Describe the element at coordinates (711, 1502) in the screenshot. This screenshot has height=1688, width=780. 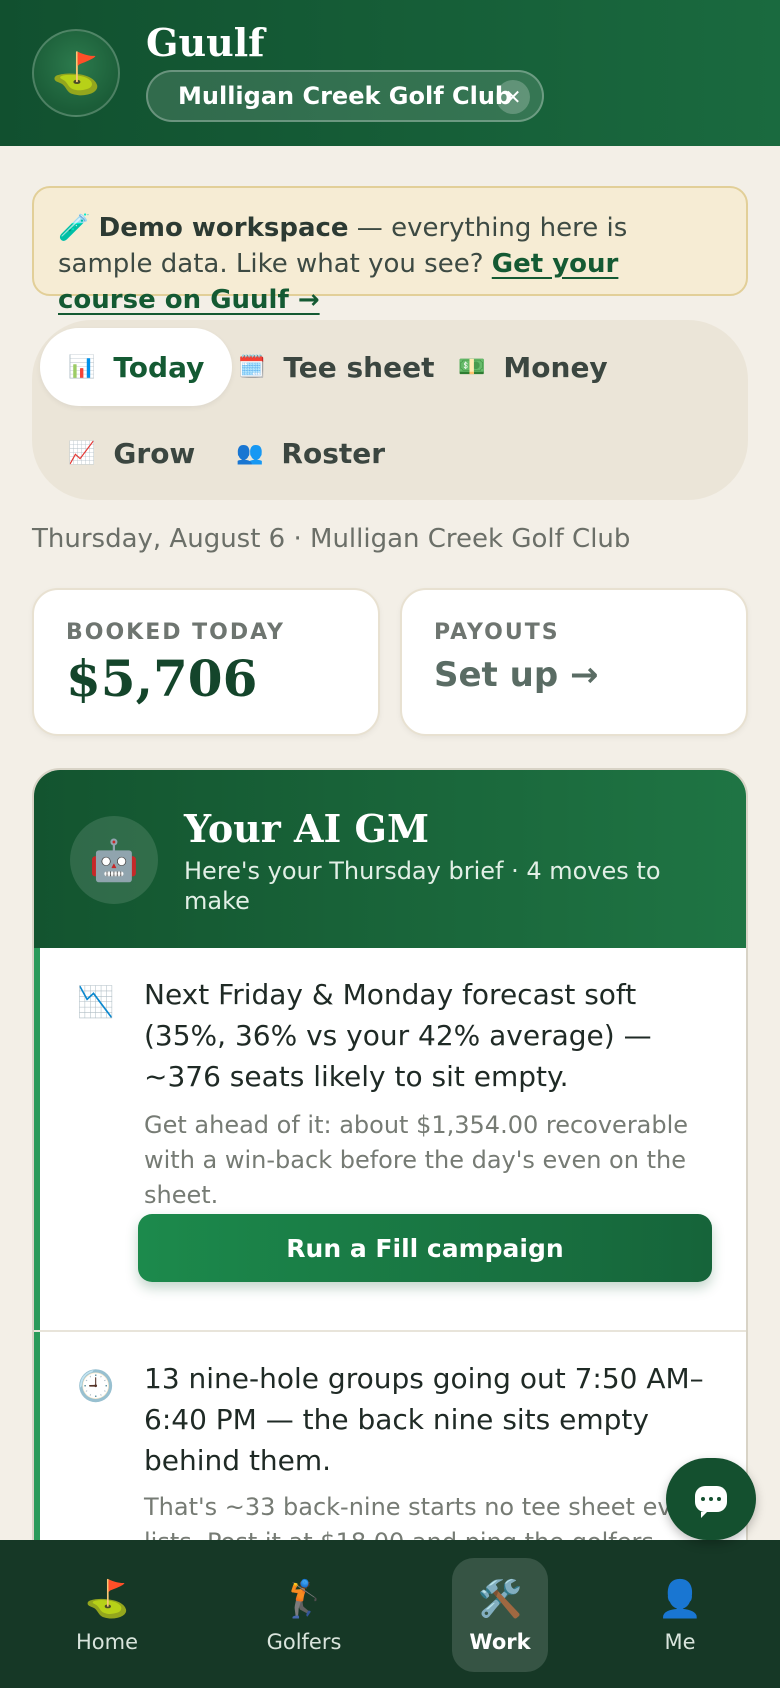
I see `chat-bubble-icon` at that location.